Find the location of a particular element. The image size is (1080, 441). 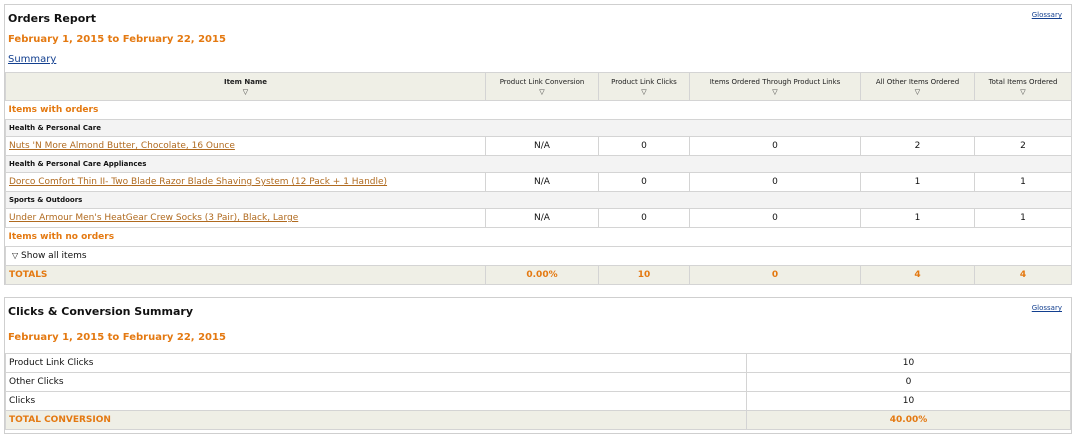

summary-link: Summary is located at coordinates (32, 59).